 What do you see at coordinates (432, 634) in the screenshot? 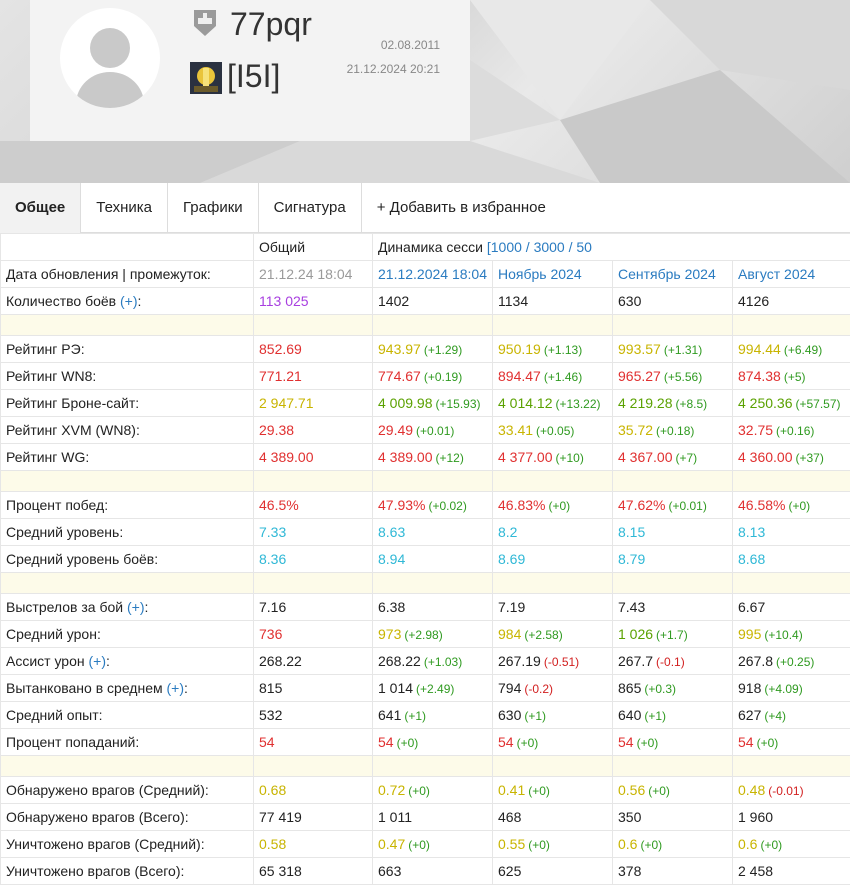
I see `stat-period-cell: 973 (+2.98)` at bounding box center [432, 634].